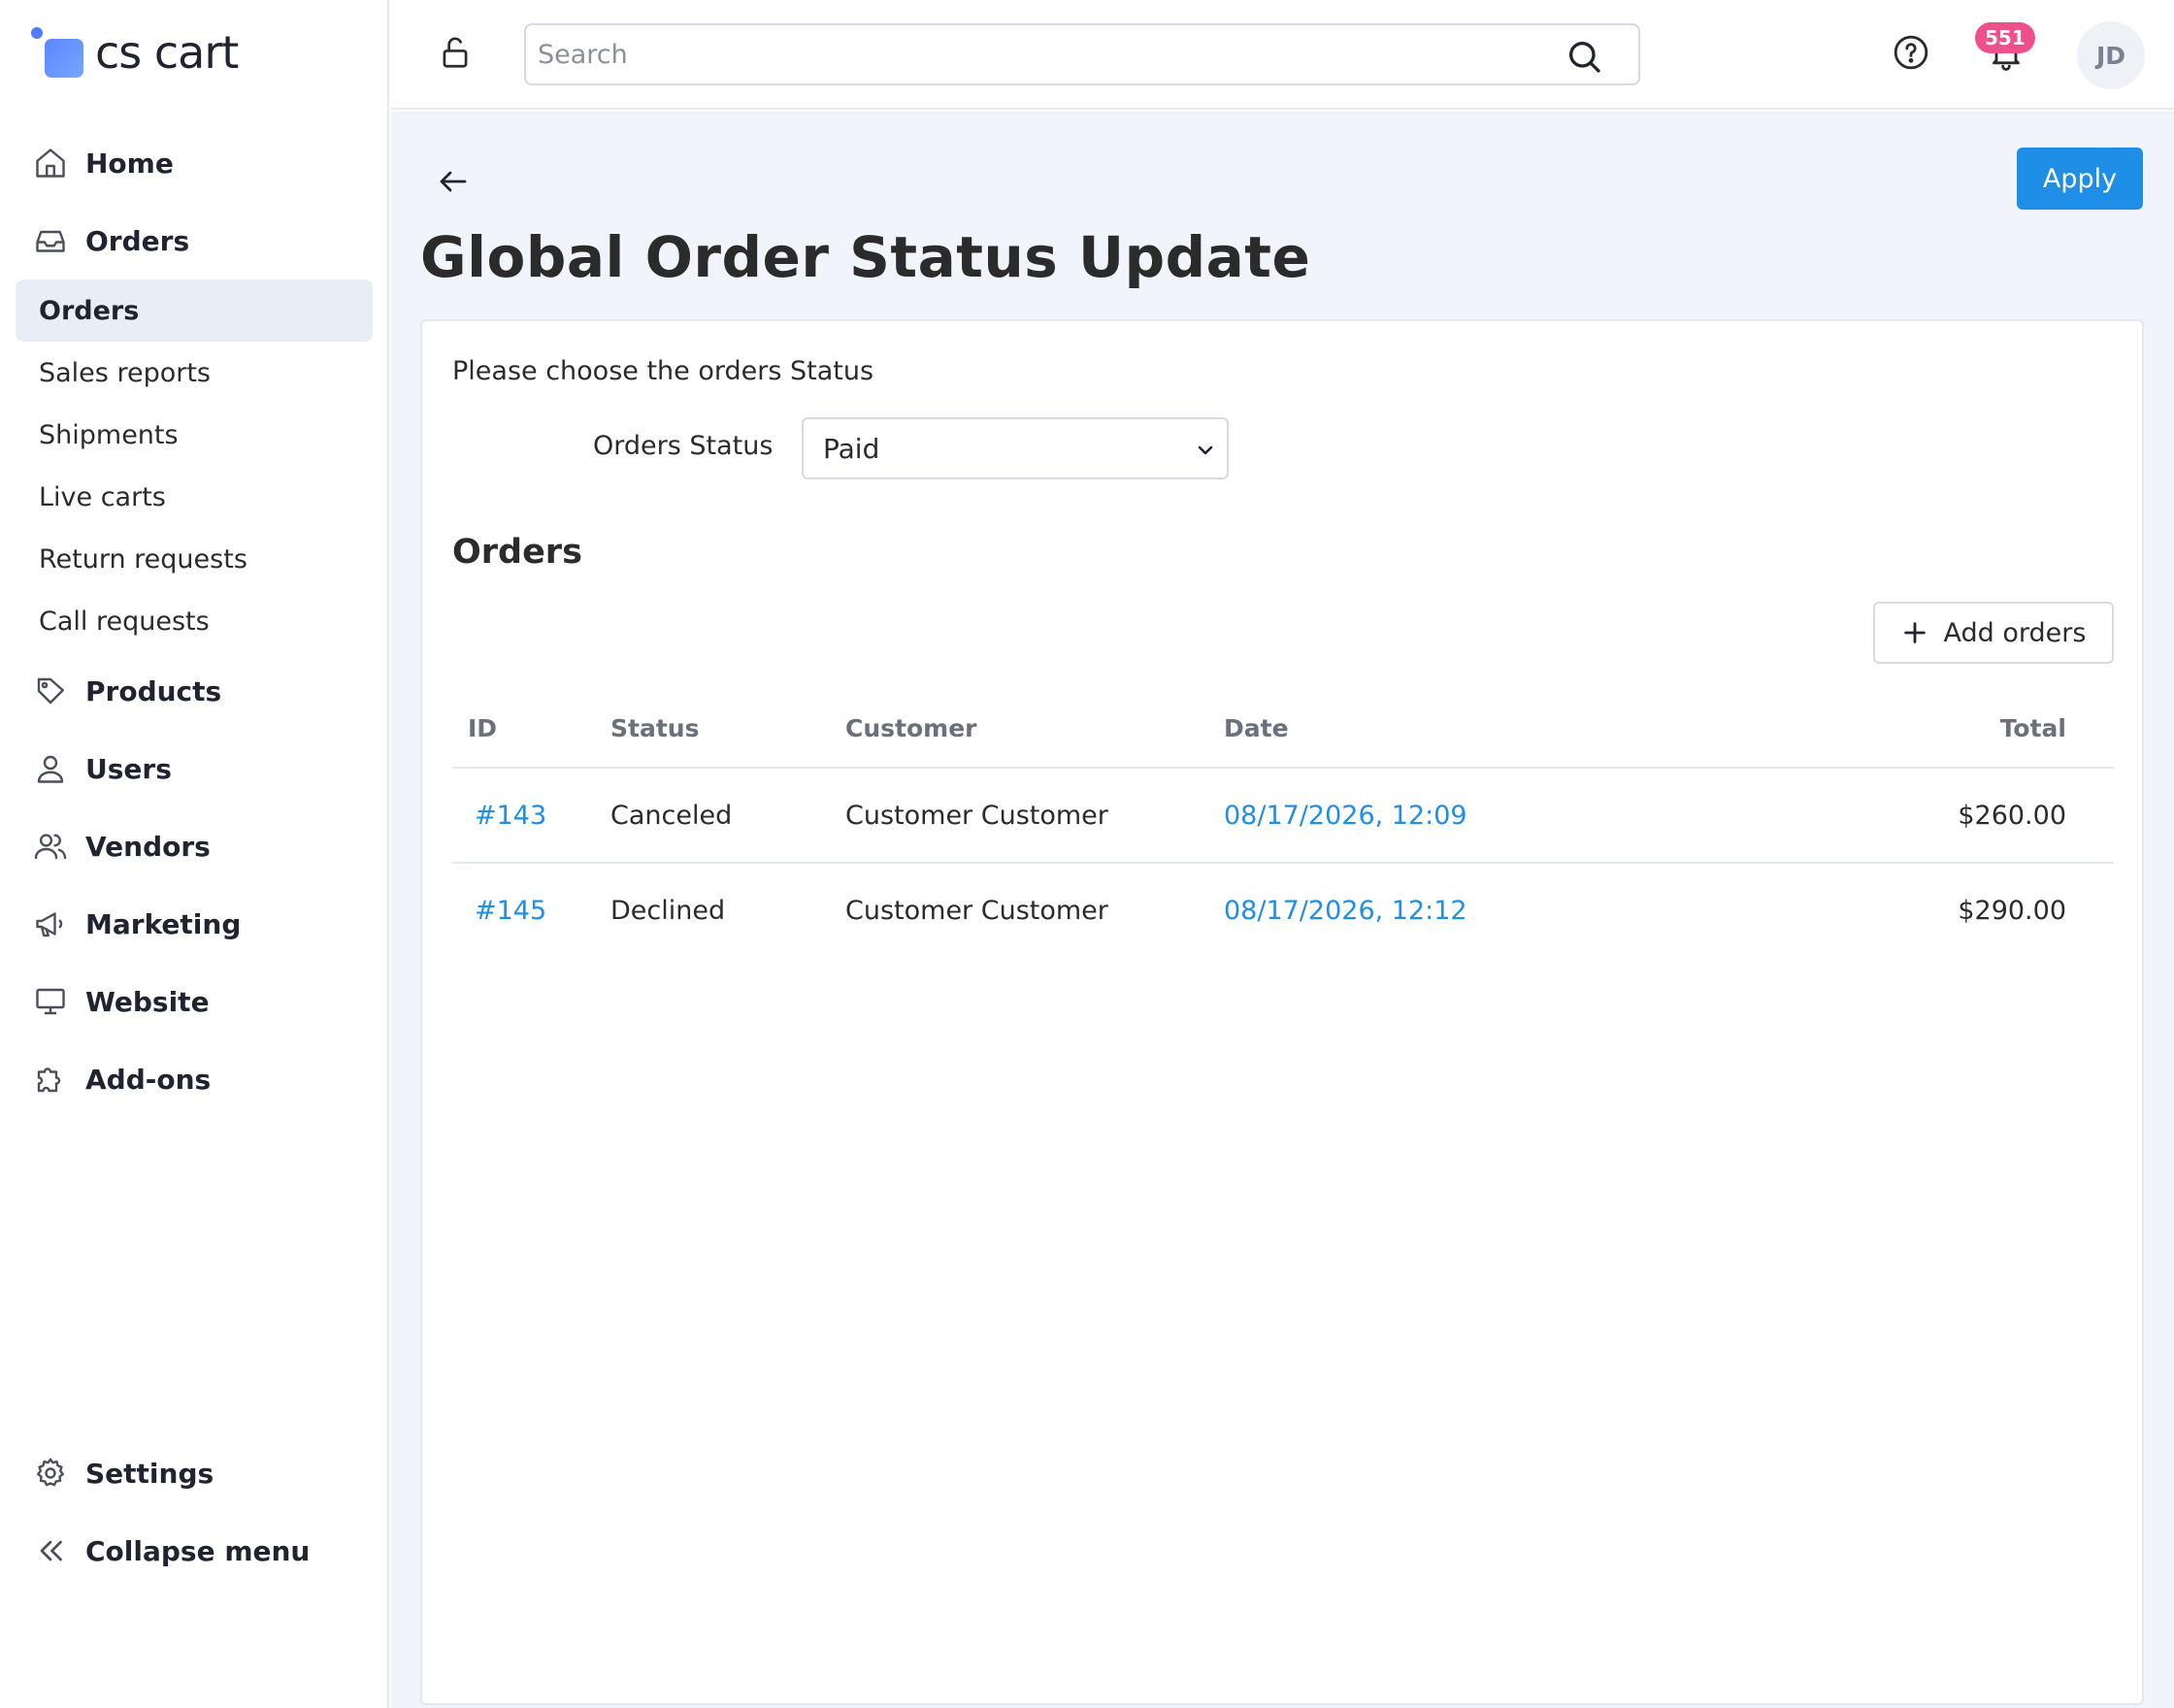 Image resolution: width=2174 pixels, height=1708 pixels. I want to click on cs-cart-logo-icon, so click(58, 52).